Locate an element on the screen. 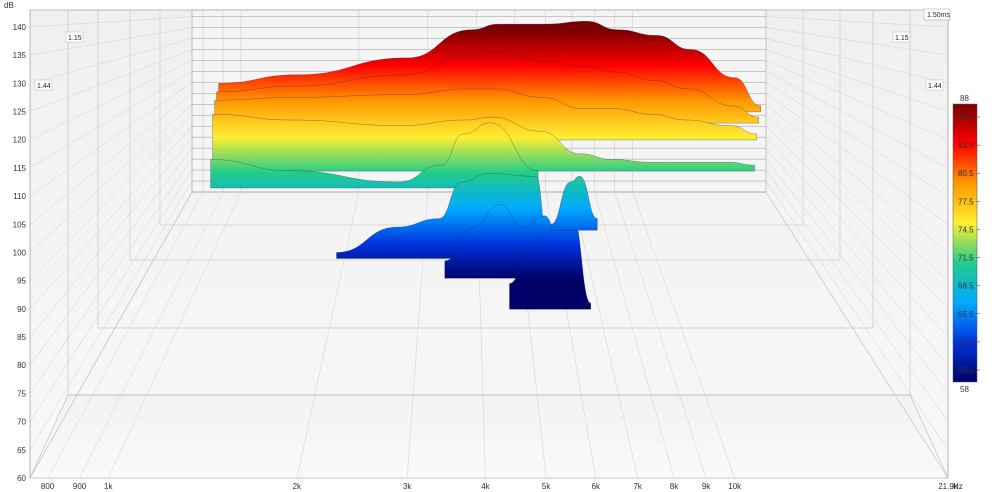  x-tick-label: 2k is located at coordinates (297, 486).